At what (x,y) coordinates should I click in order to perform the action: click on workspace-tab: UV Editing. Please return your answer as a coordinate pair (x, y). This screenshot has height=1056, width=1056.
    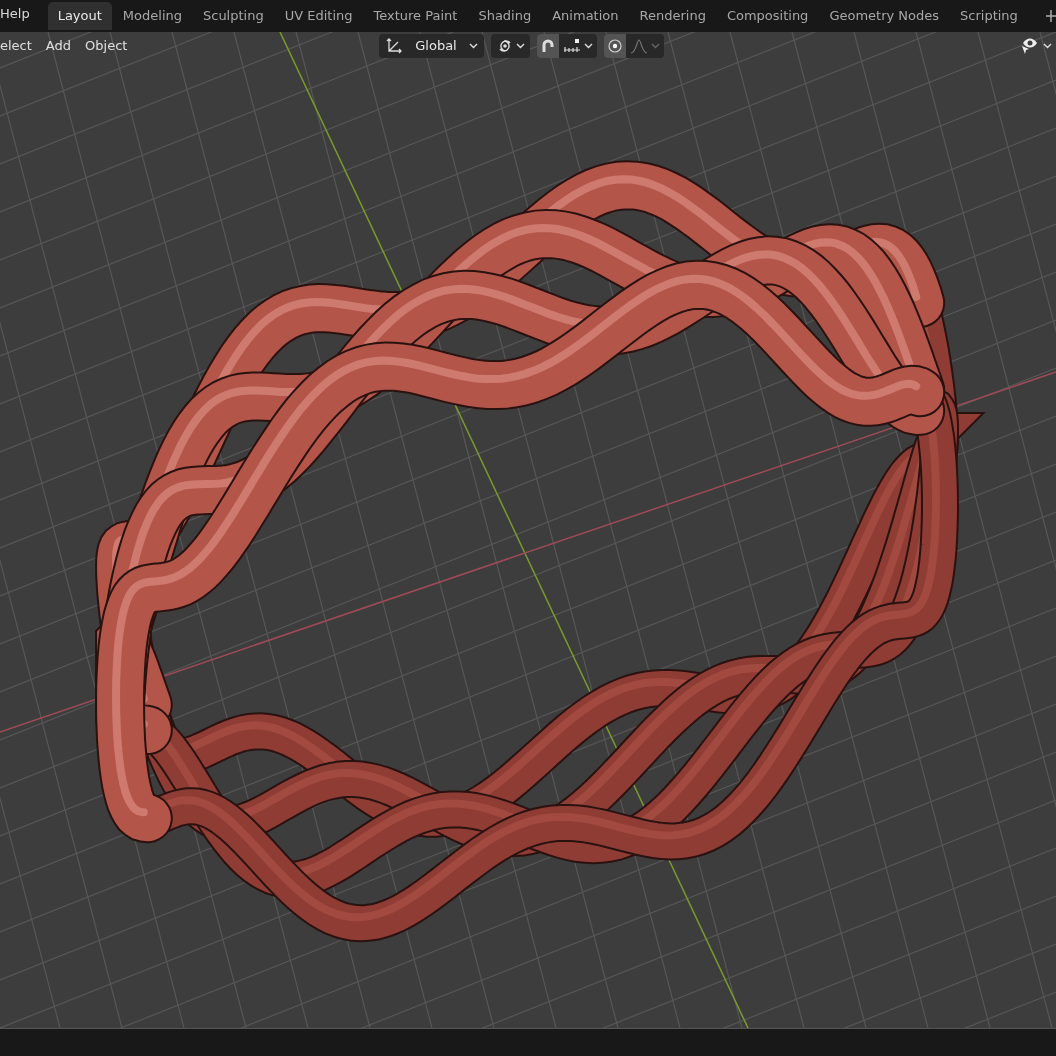
    Looking at the image, I should click on (318, 16).